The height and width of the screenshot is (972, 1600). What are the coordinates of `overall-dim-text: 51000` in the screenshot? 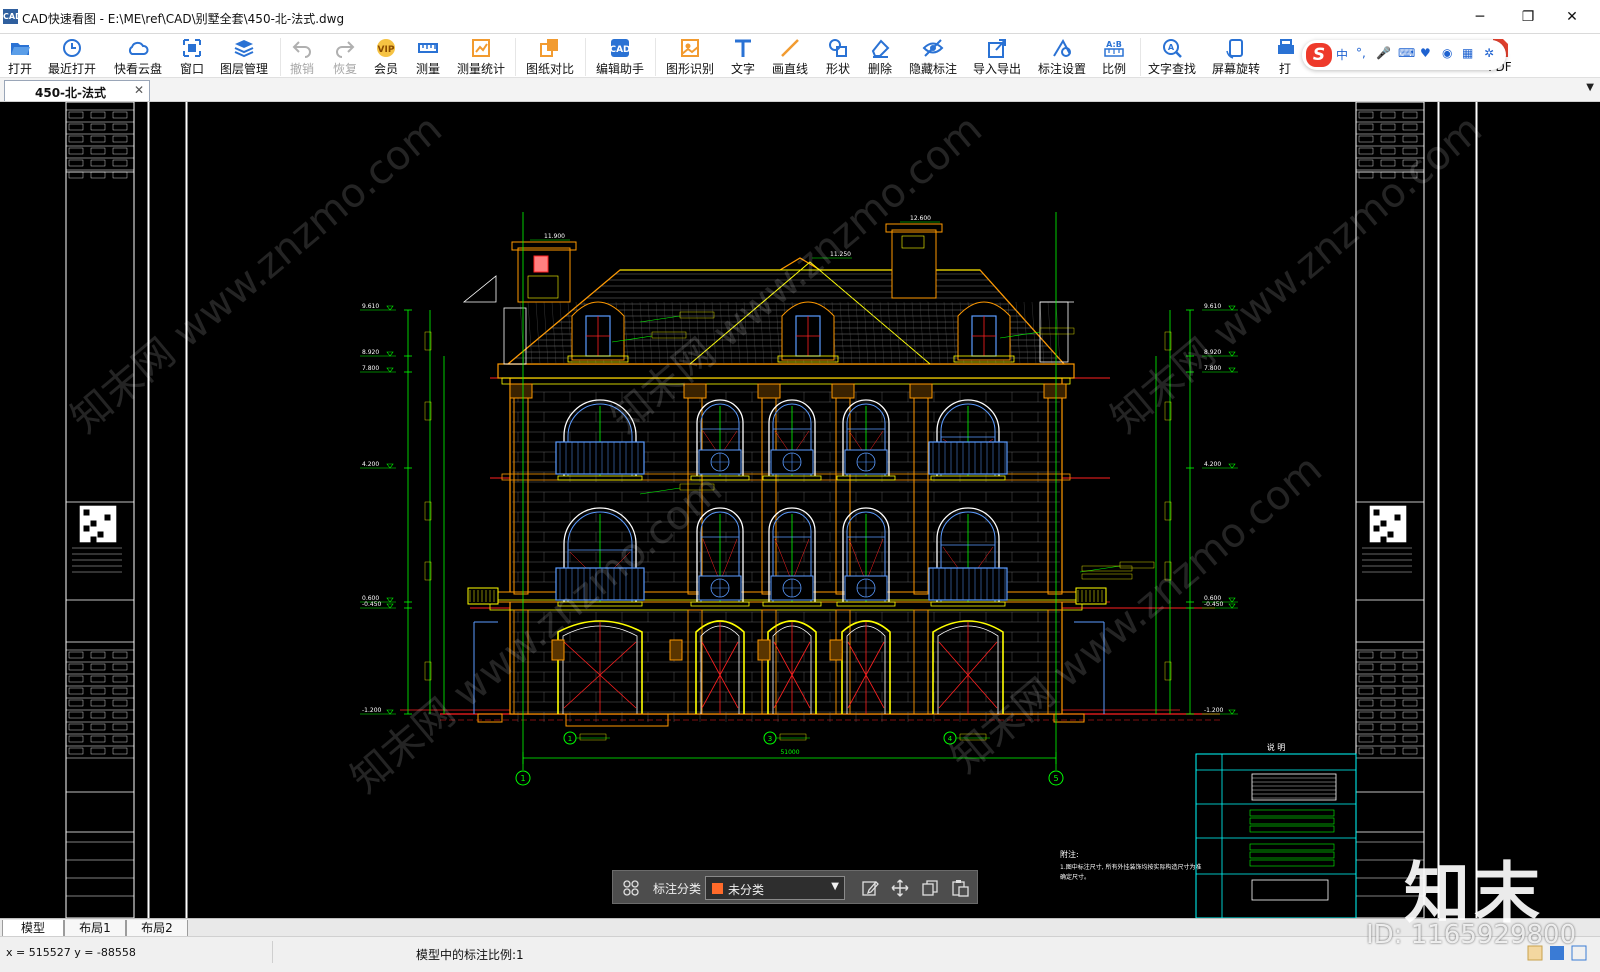 It's located at (789, 752).